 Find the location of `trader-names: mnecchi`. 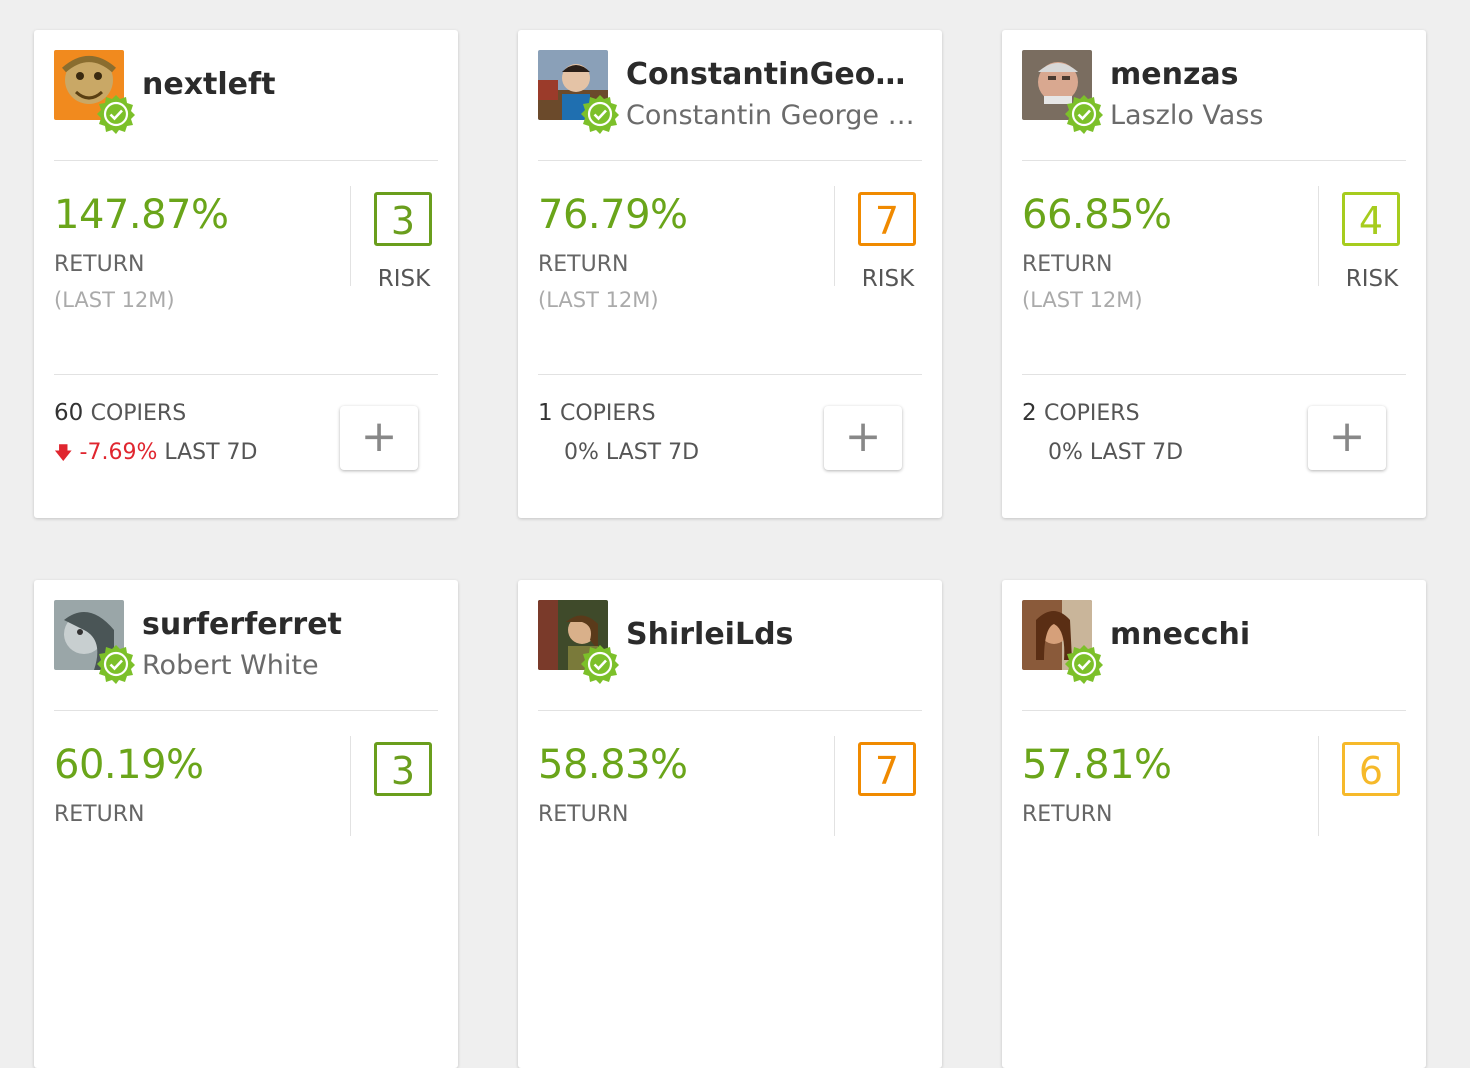

trader-names: mnecchi is located at coordinates (1255, 635).